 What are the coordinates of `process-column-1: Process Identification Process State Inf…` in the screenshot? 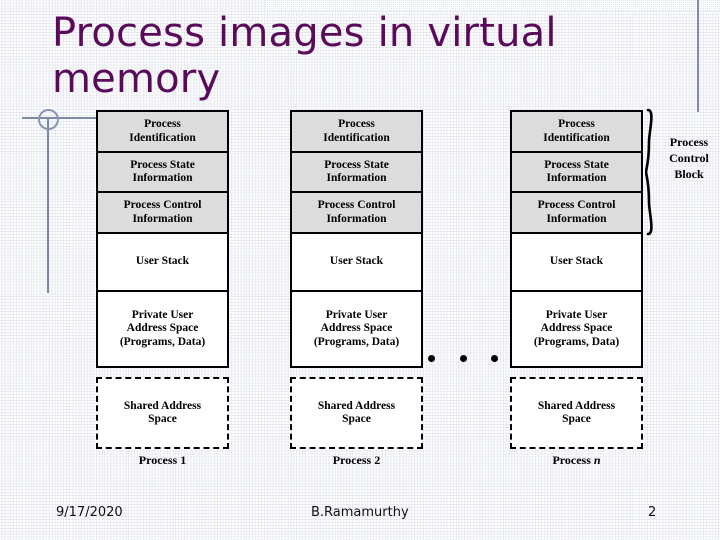 It's located at (162, 289).